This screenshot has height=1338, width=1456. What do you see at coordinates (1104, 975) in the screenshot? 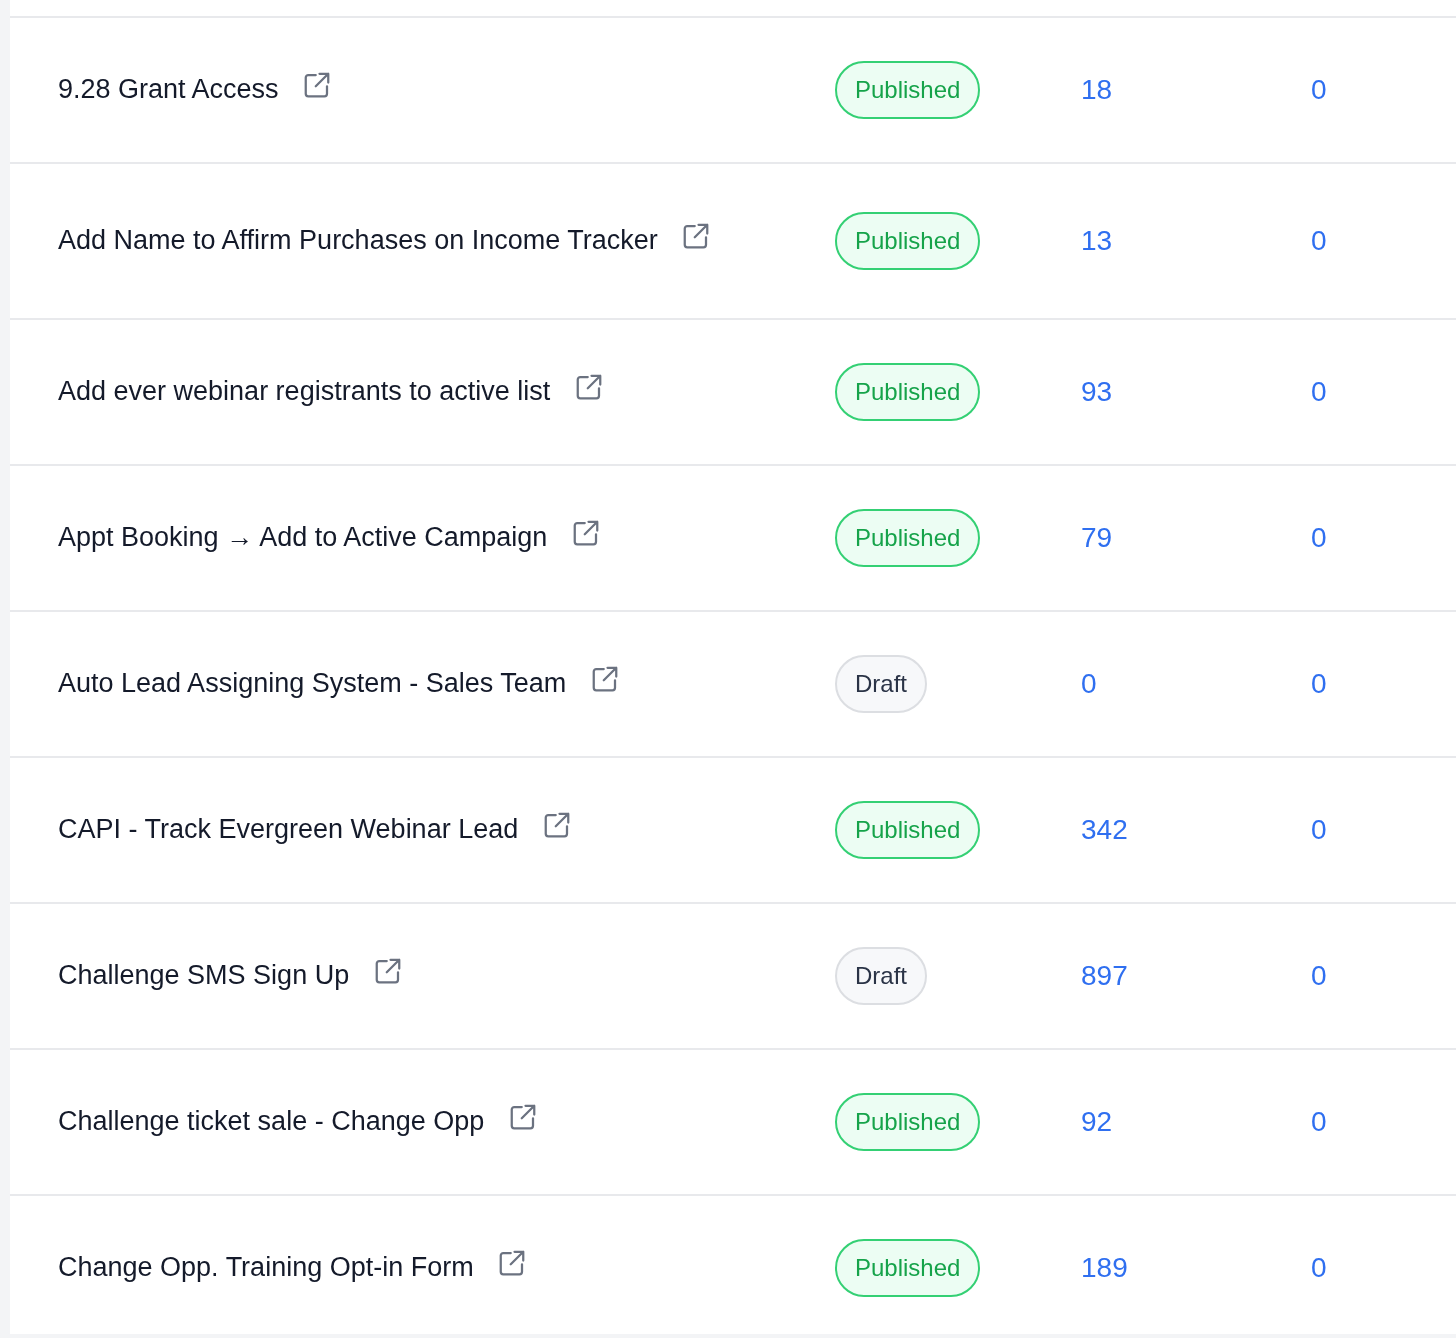
I see `count-link: 897` at bounding box center [1104, 975].